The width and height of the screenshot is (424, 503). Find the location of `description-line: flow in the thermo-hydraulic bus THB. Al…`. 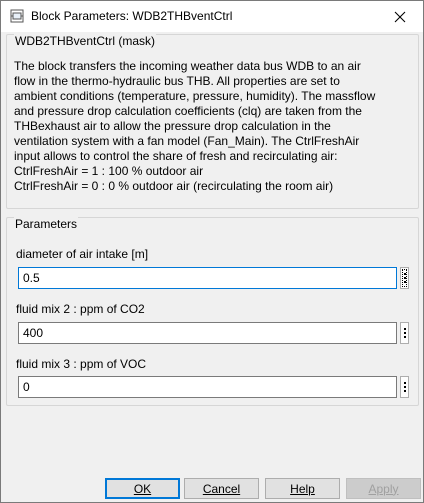

description-line: flow in the thermo-hydraulic bus THB. Al… is located at coordinates (177, 81).